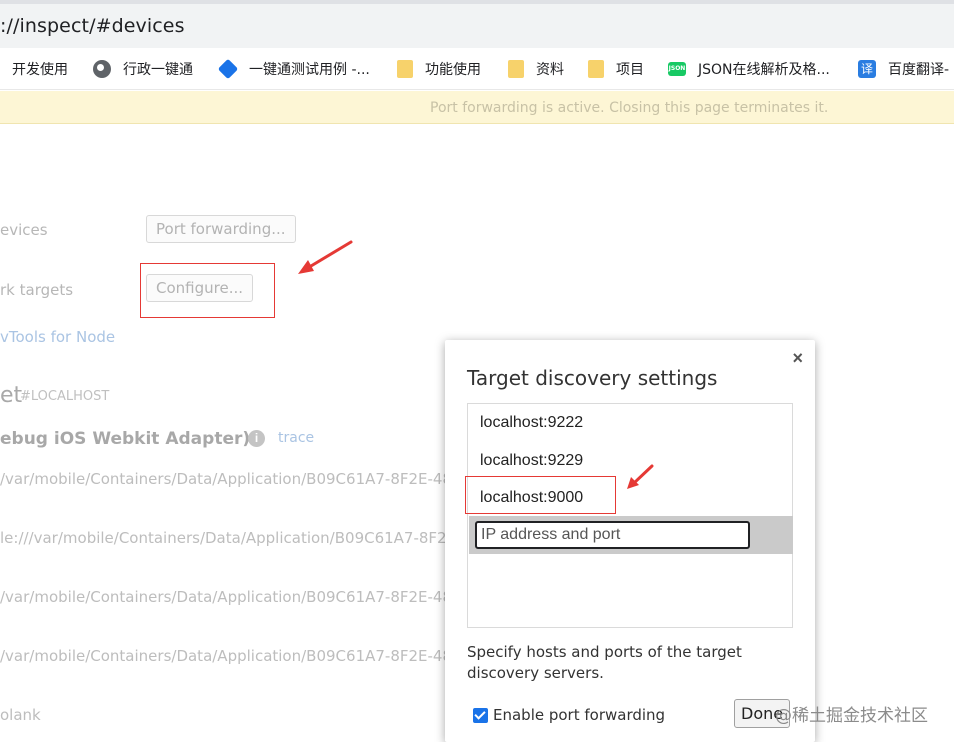  What do you see at coordinates (65, 396) in the screenshot?
I see `remote-target-host: #LOCALHOST` at bounding box center [65, 396].